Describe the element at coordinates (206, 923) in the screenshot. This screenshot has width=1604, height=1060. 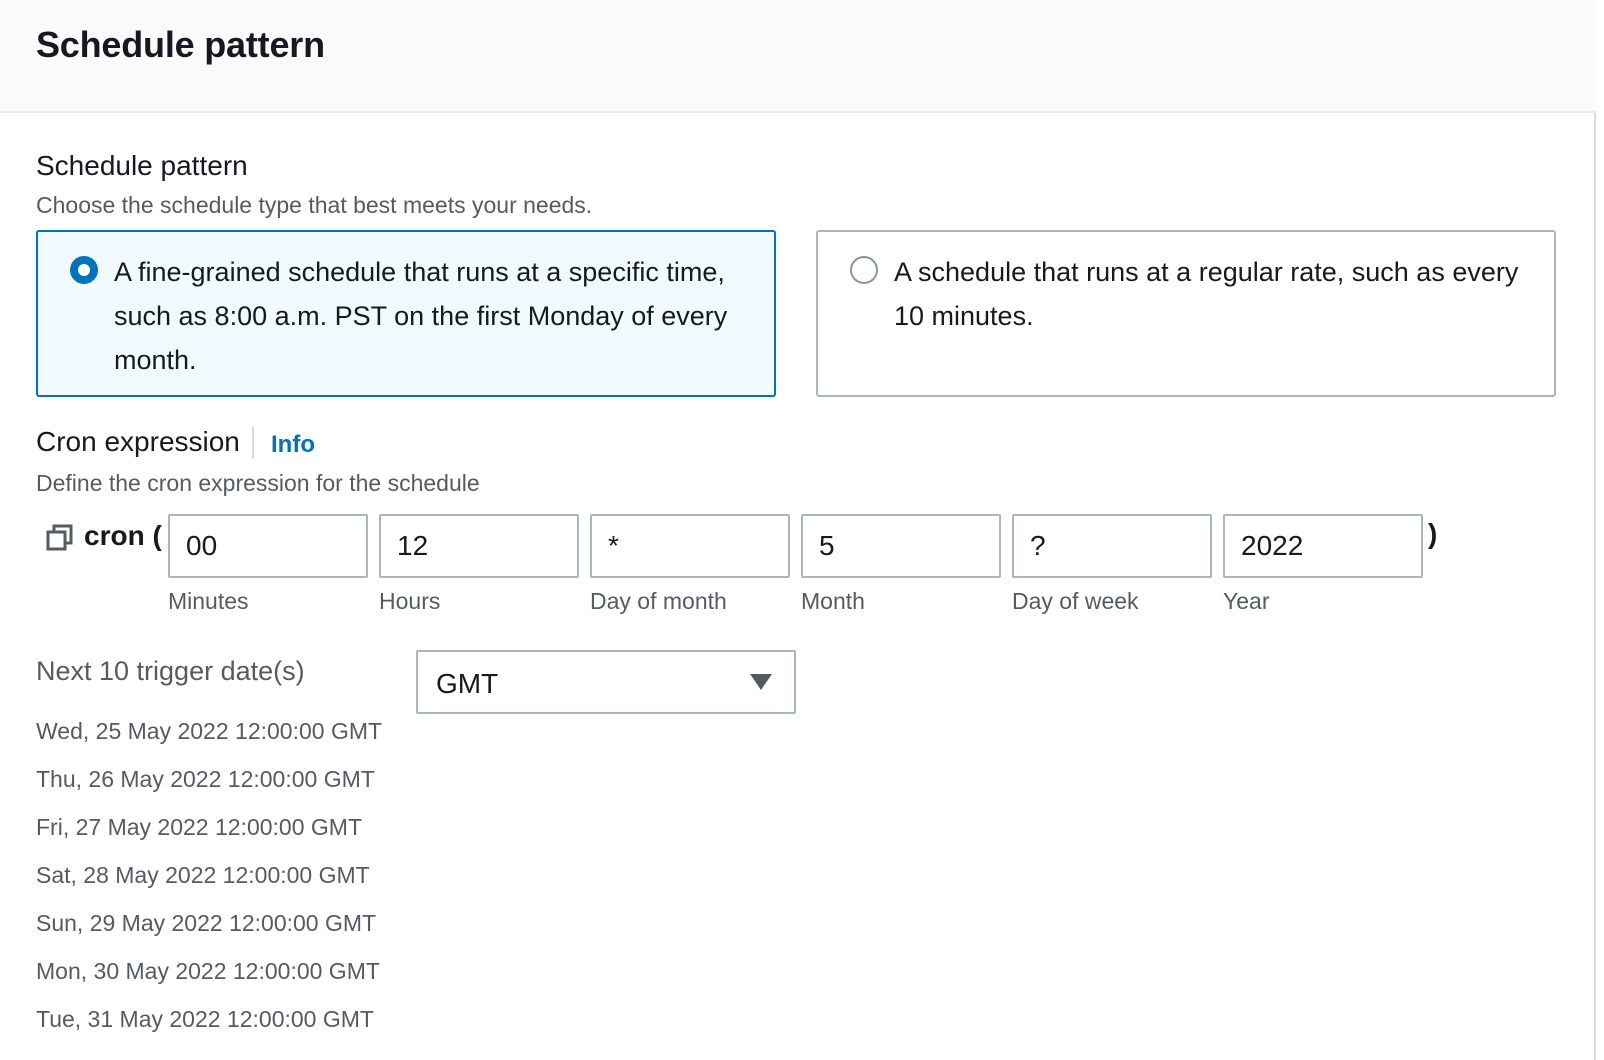
I see `trigger-date-item: Sun, 29 May 2022 12:00:00 GMT` at that location.